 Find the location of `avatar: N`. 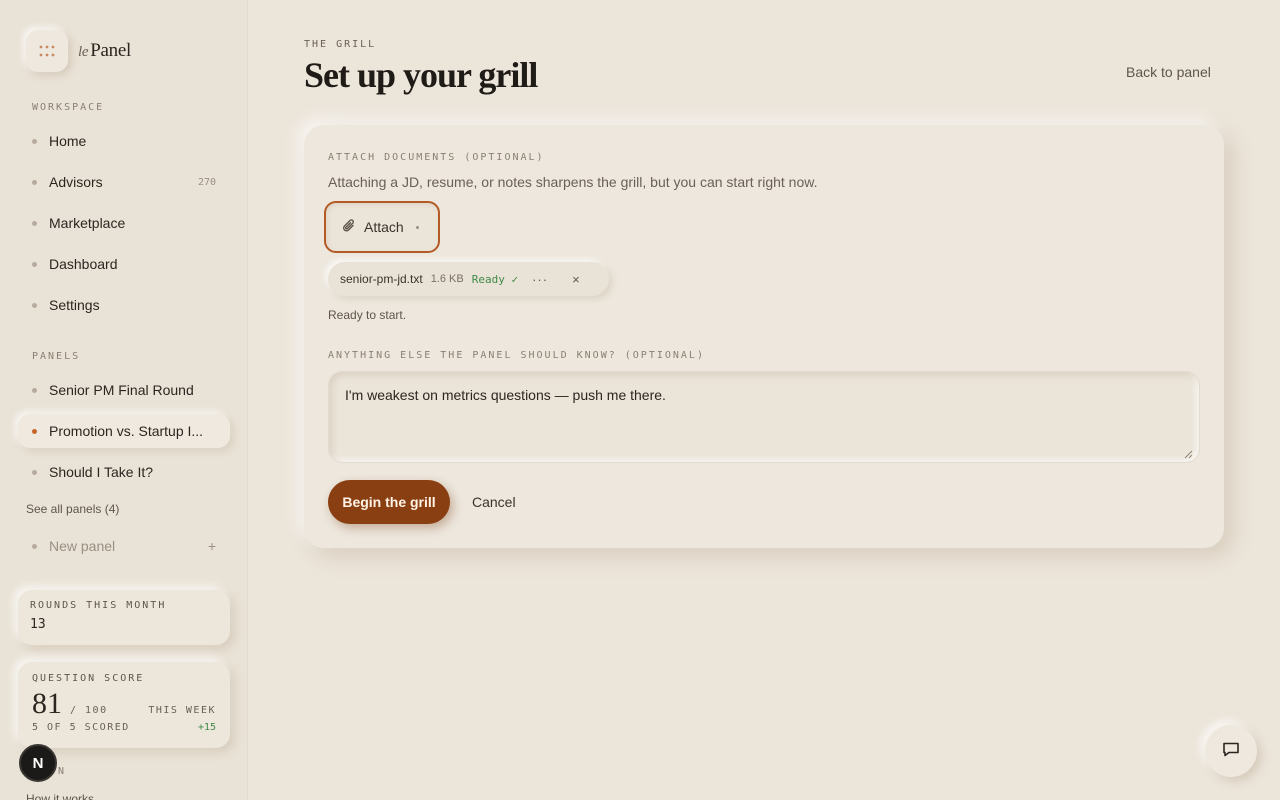

avatar: N is located at coordinates (38, 763).